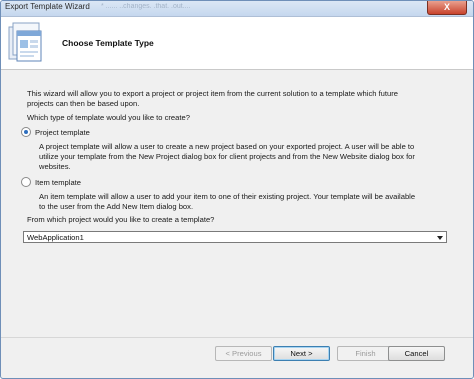  I want to click on page-title: Choose Template Type, so click(108, 43).